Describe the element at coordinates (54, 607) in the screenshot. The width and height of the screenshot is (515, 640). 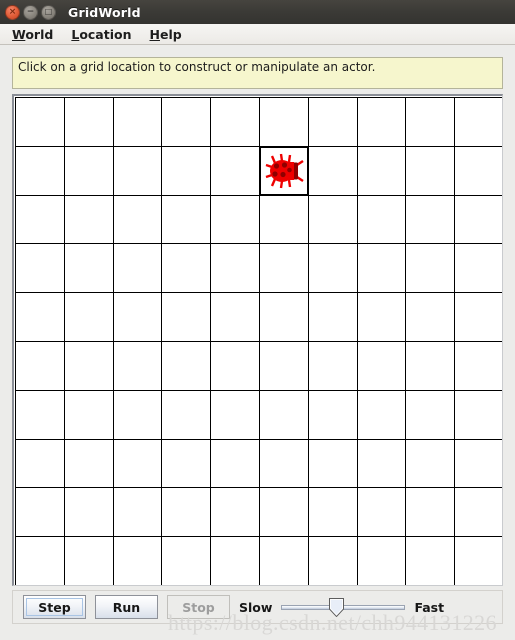
I see `step-button: Step` at that location.